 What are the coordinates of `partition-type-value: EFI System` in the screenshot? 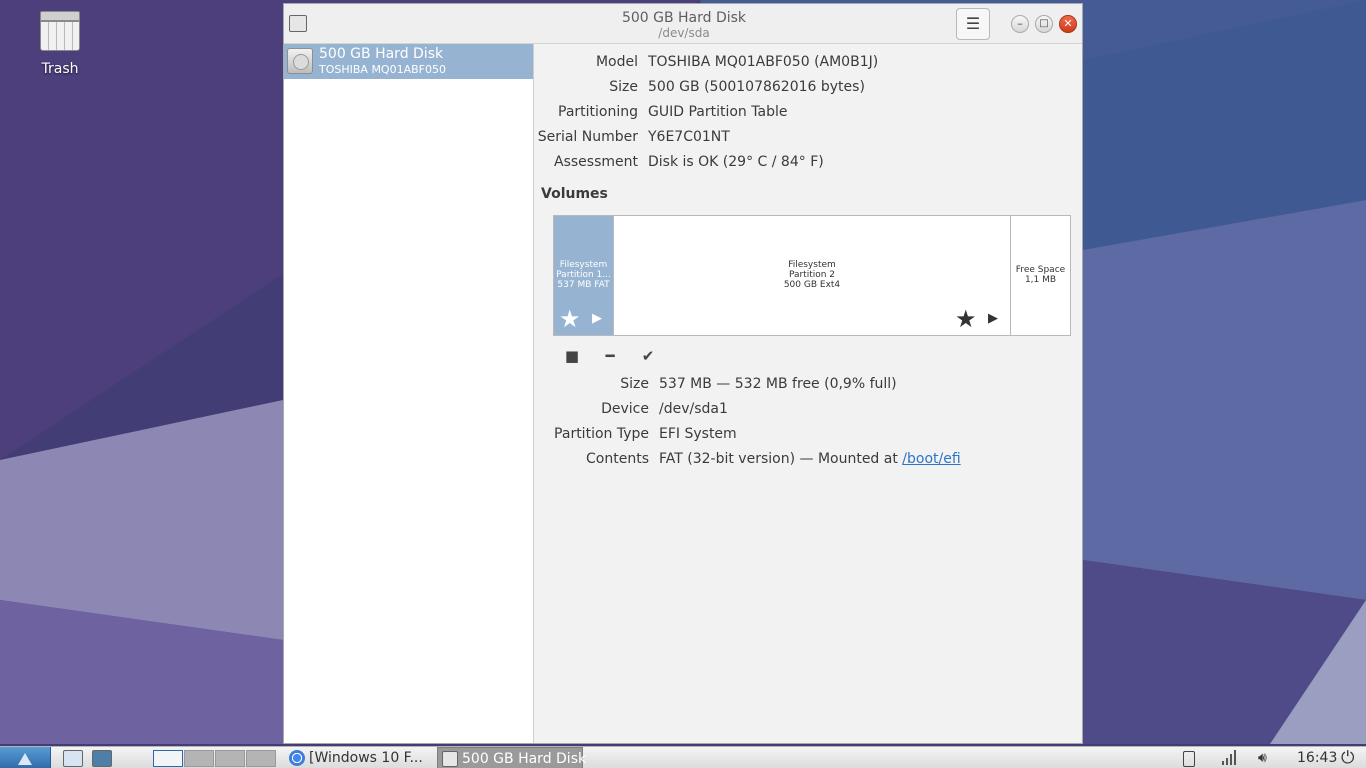 It's located at (698, 434).